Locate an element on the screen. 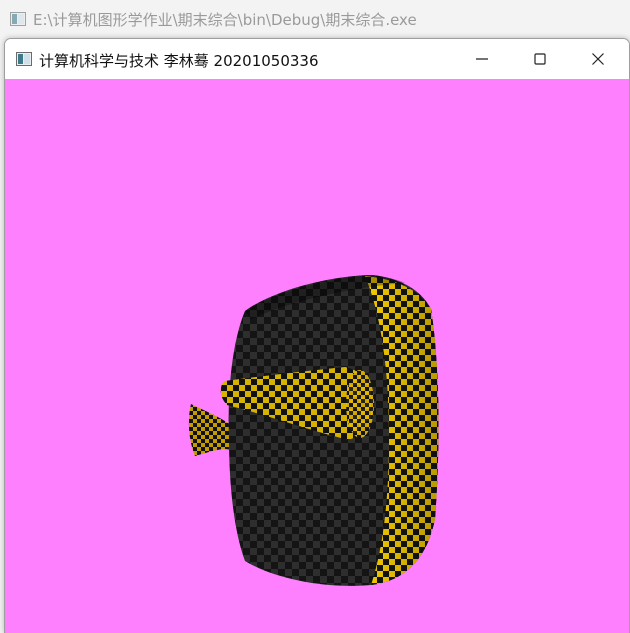 The image size is (630, 633). minimize-button is located at coordinates (482, 59).